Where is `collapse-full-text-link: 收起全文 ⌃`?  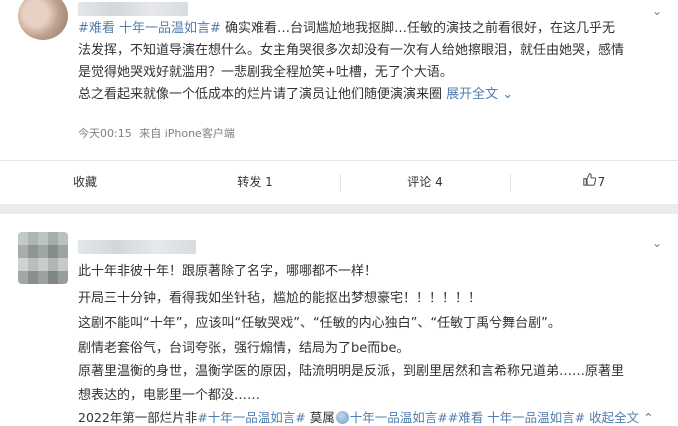 collapse-full-text-link: 收起全文 ⌃ is located at coordinates (621, 417).